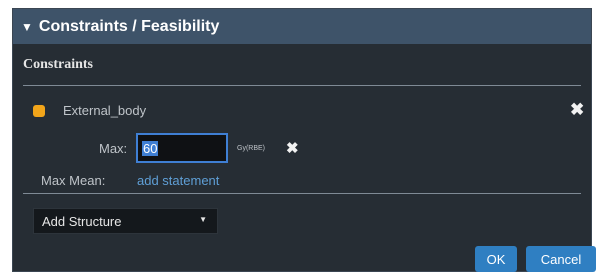  Describe the element at coordinates (251, 148) in the screenshot. I see `unit-label: Gy(RBE)` at that location.